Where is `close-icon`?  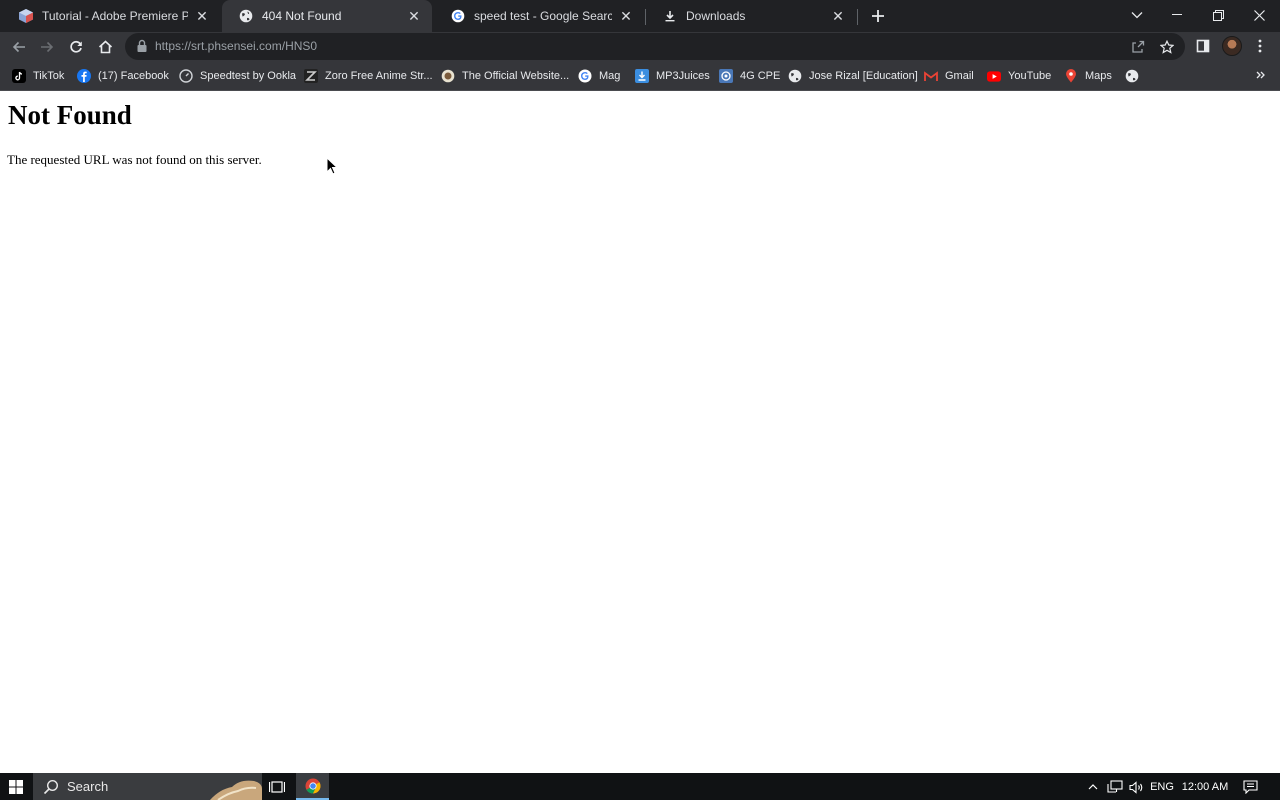 close-icon is located at coordinates (1259, 15).